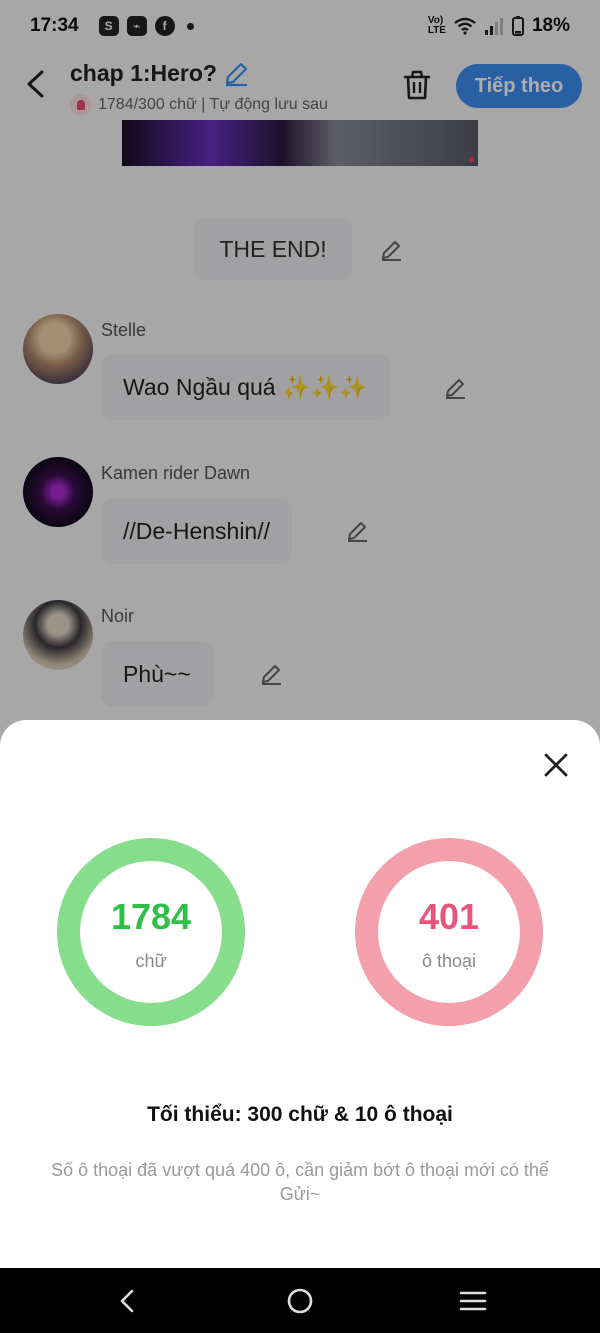 Image resolution: width=600 pixels, height=1333 pixels. I want to click on dialog-count-label: ô thoại, so click(449, 961).